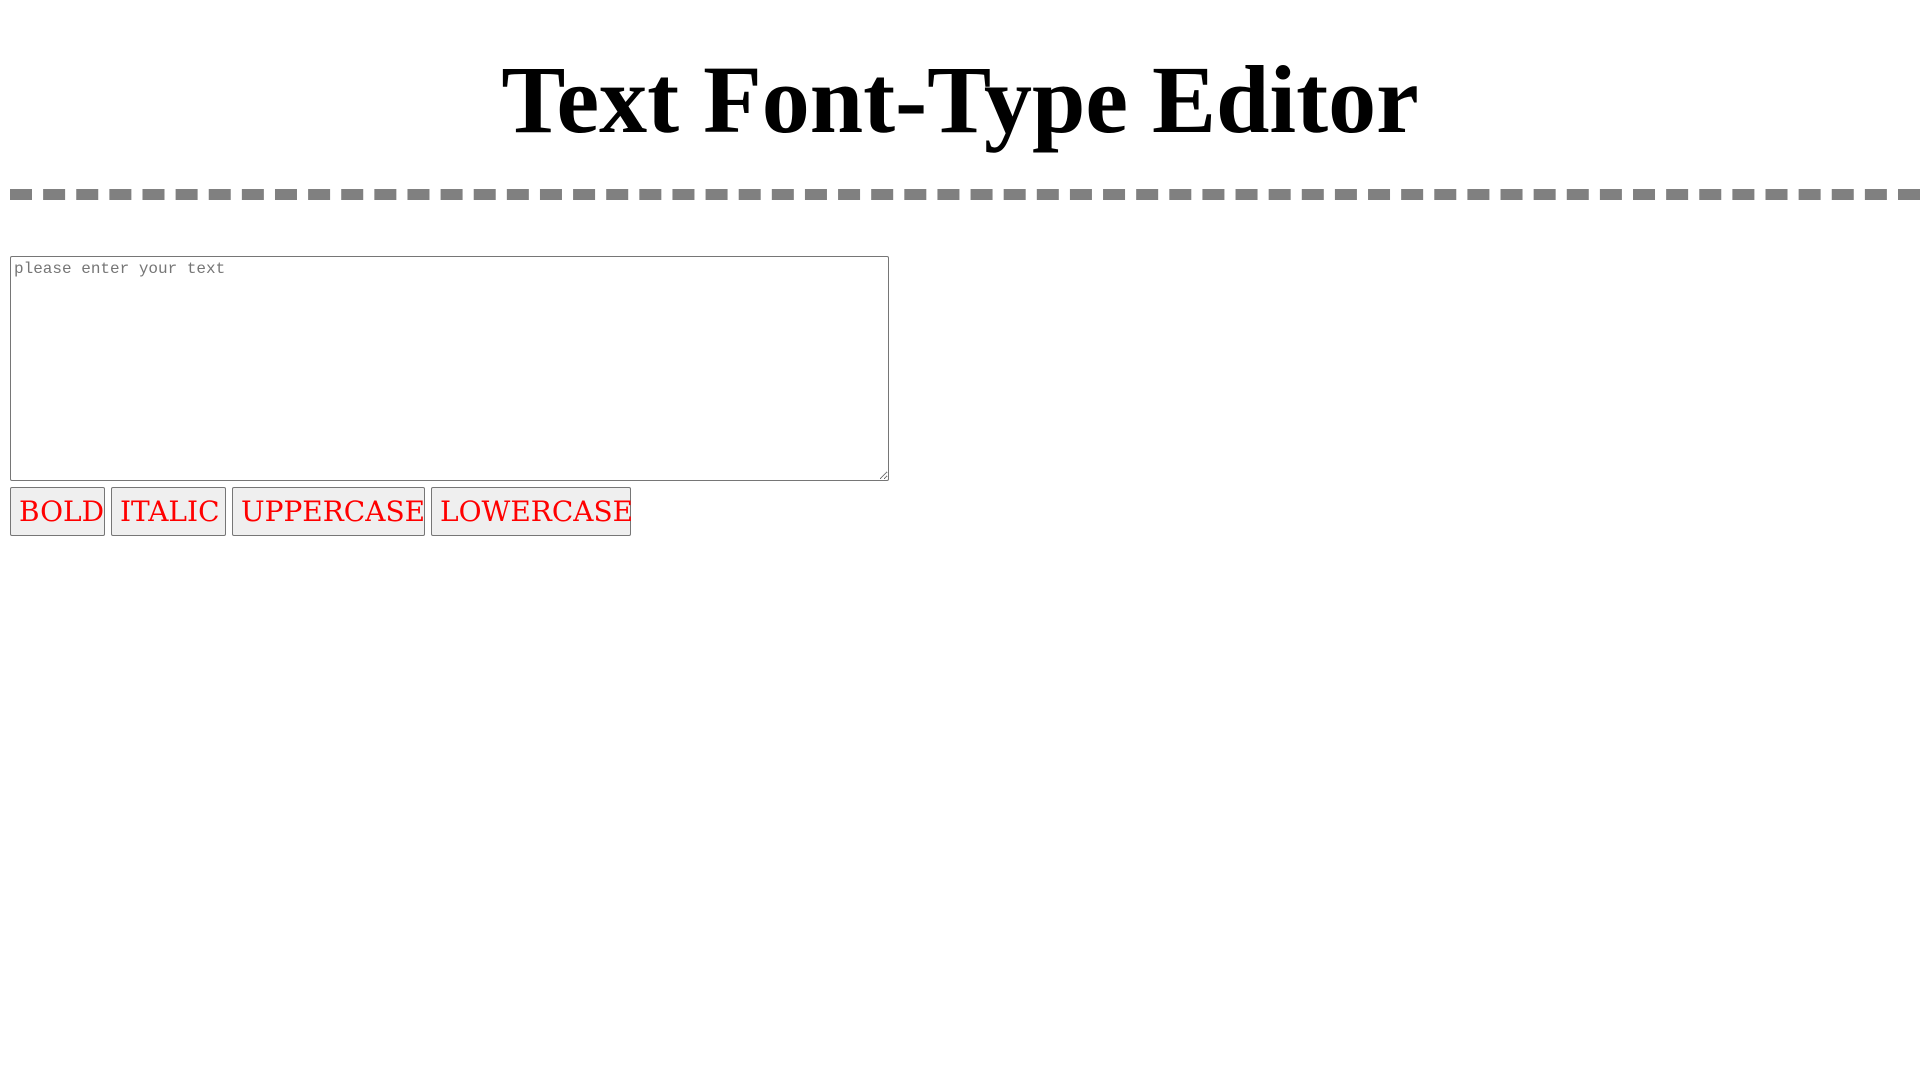 The width and height of the screenshot is (1920, 1080). What do you see at coordinates (960, 99) in the screenshot?
I see `page-title: Text Font-Type Editor` at bounding box center [960, 99].